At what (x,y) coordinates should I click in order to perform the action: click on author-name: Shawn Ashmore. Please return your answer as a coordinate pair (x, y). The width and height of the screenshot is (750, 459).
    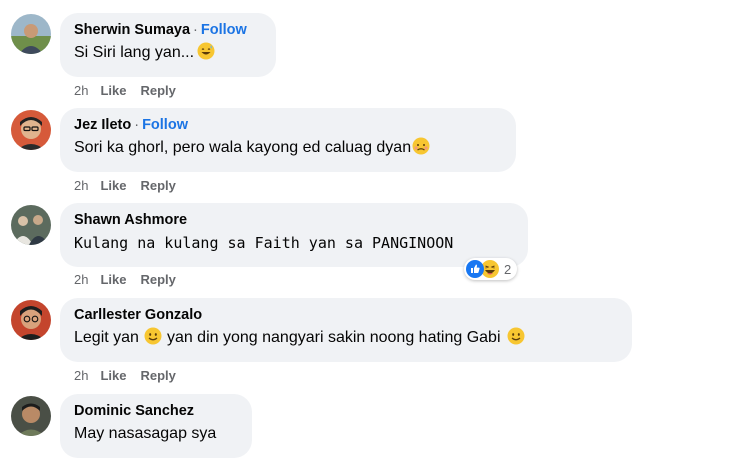
    Looking at the image, I should click on (130, 220).